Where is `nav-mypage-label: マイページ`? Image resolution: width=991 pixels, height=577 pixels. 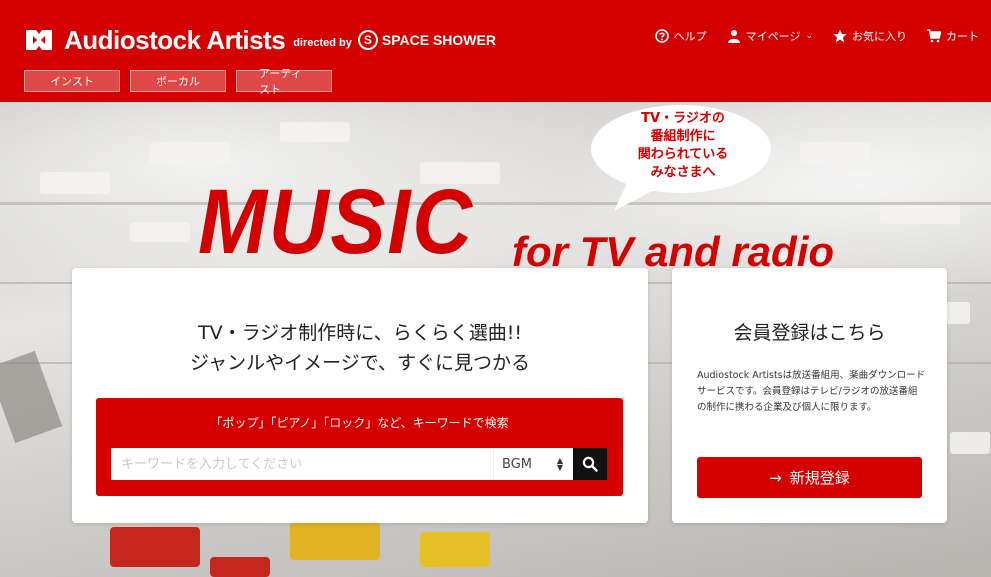
nav-mypage-label: マイページ is located at coordinates (773, 36).